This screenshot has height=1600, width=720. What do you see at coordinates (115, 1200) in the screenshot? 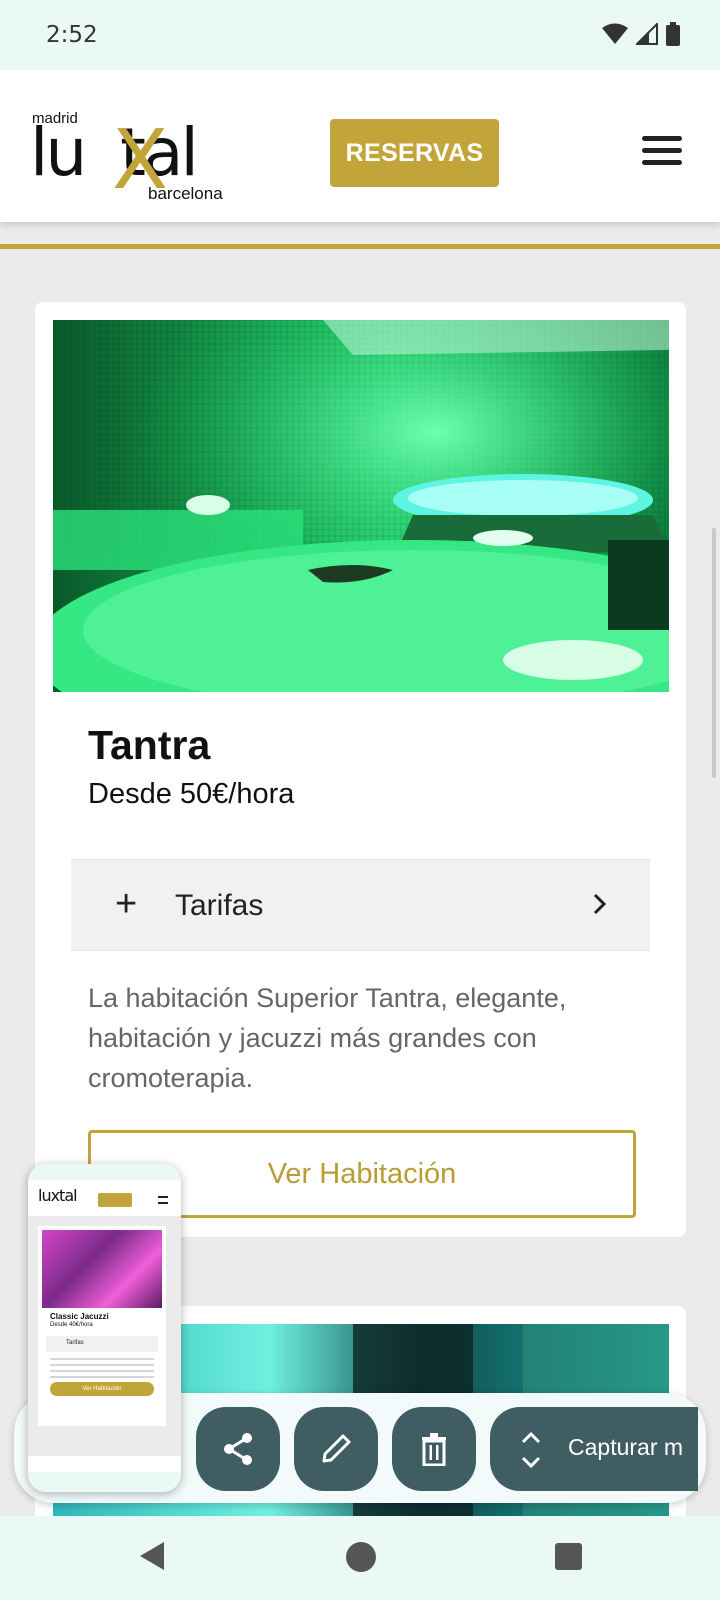
I see `thumbnail-reservas` at bounding box center [115, 1200].